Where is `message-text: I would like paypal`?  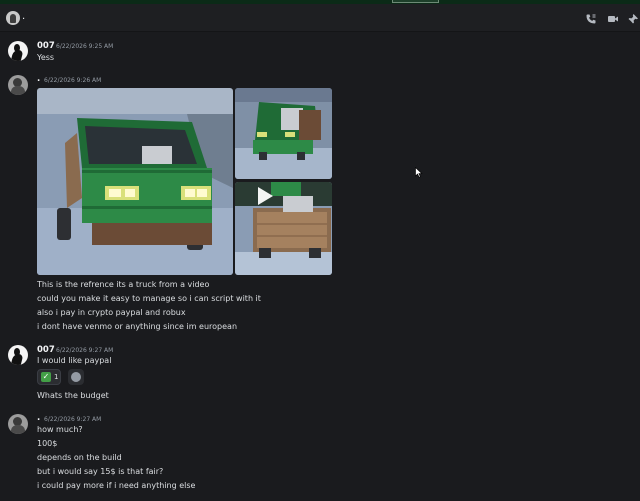
message-text: I would like paypal is located at coordinates (74, 360).